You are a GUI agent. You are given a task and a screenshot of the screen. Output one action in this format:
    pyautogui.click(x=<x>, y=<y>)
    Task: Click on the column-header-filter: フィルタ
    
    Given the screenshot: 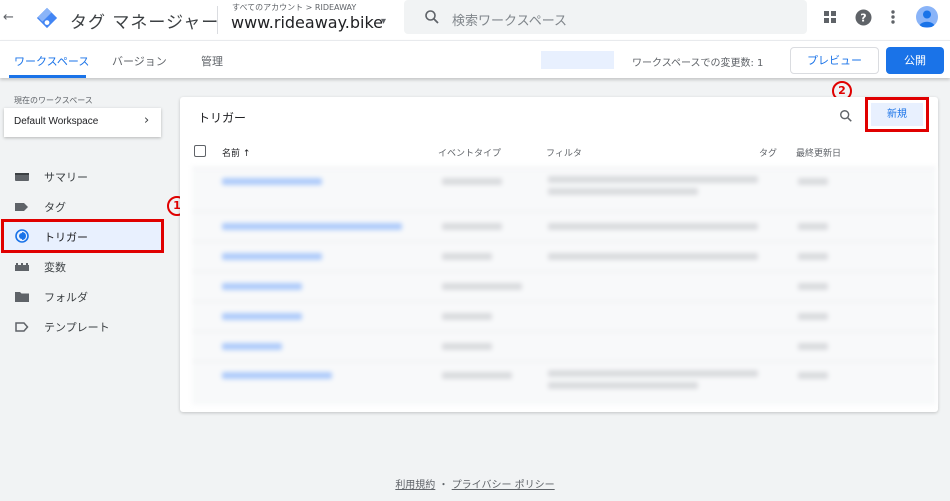 What is the action you would take?
    pyautogui.click(x=564, y=152)
    